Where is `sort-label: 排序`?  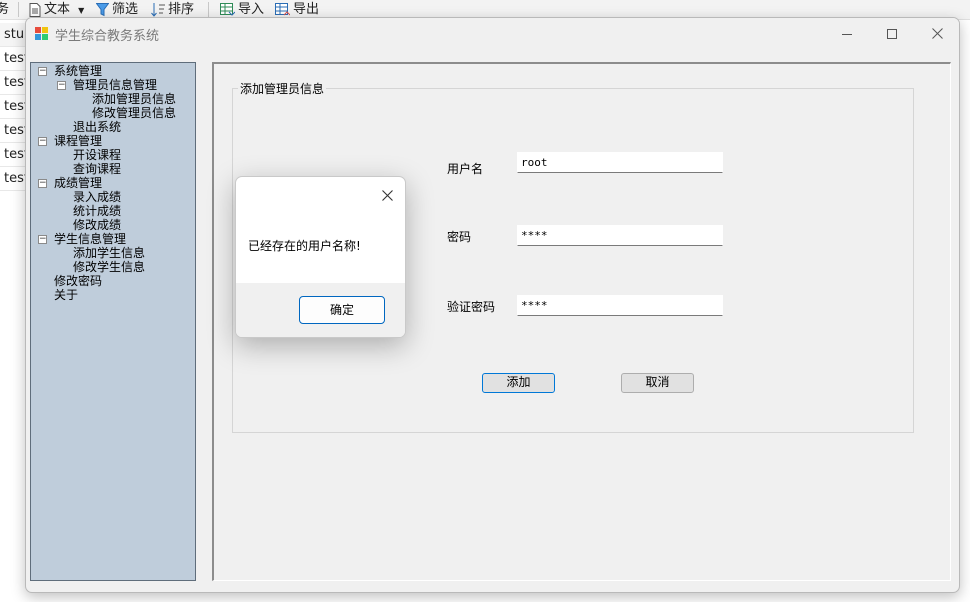
sort-label: 排序 is located at coordinates (181, 9).